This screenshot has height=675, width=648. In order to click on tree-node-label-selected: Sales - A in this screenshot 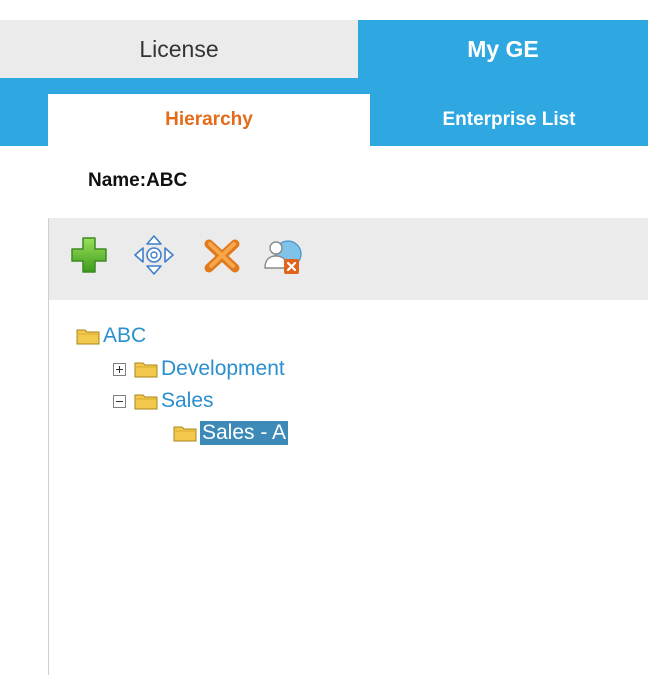, I will do `click(244, 433)`.